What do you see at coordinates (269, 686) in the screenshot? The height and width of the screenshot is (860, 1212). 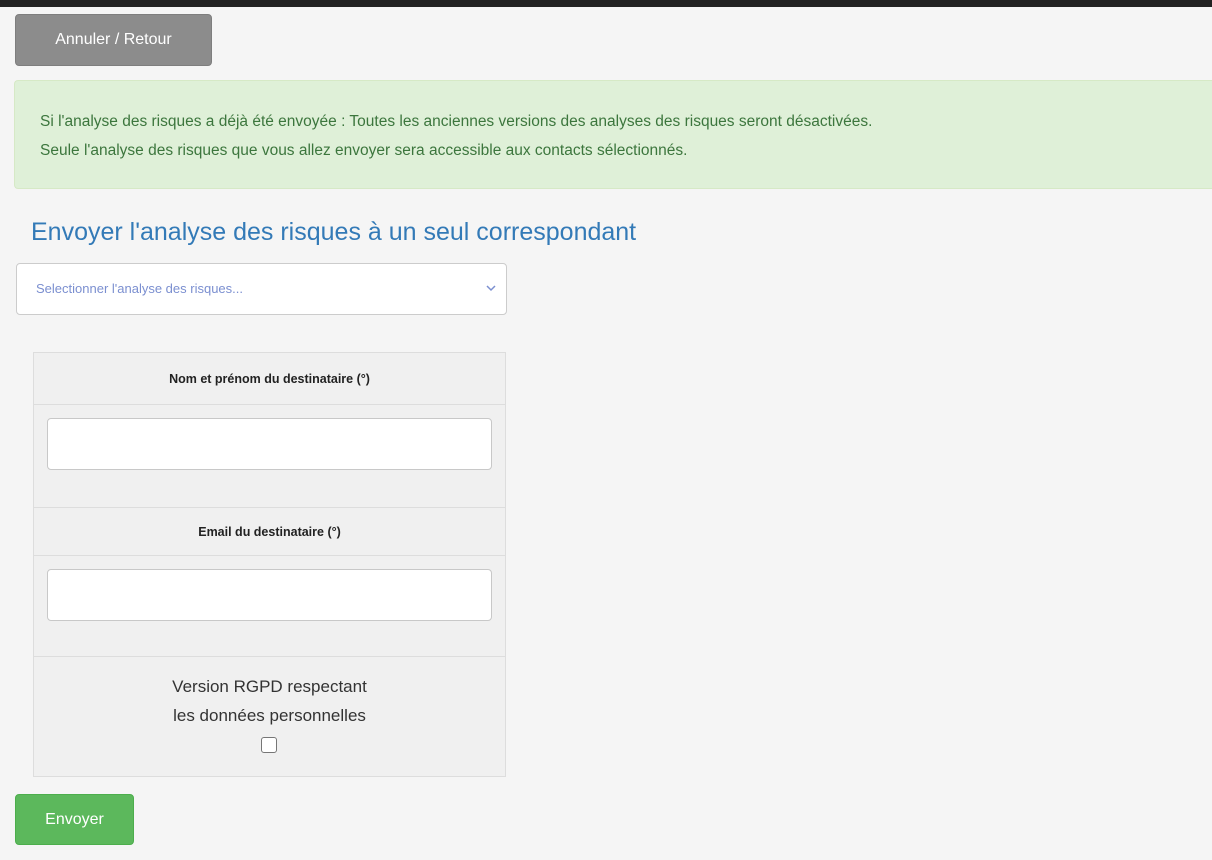 I see `rgpd-label-line-1: Version RGPD respectant` at bounding box center [269, 686].